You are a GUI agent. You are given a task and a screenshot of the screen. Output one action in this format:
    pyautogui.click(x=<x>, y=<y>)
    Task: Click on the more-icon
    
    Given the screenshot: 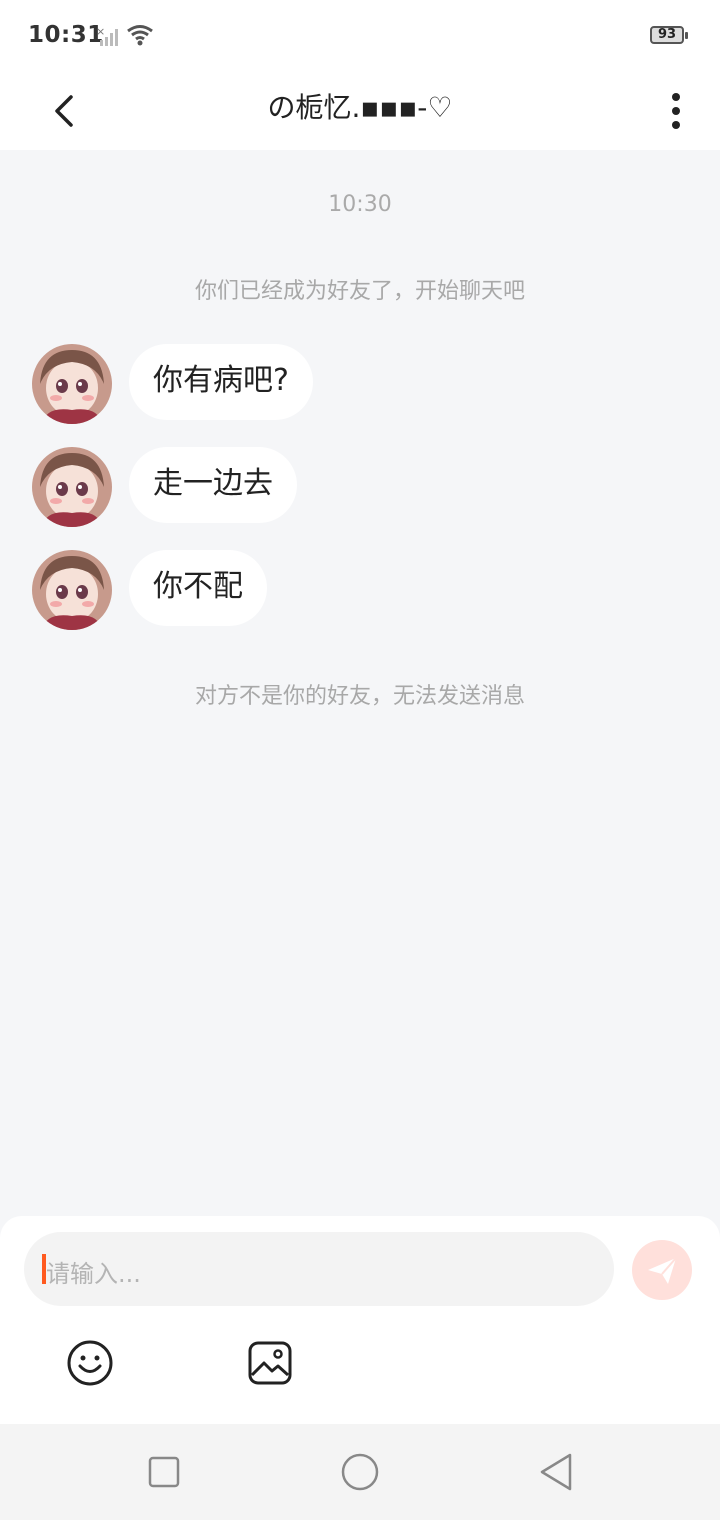 What is the action you would take?
    pyautogui.click(x=676, y=111)
    